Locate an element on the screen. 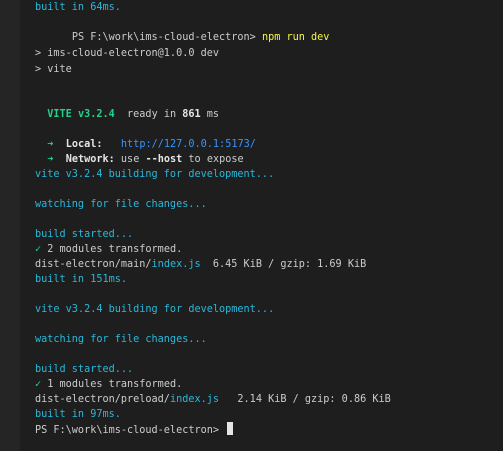  file-name-2: index.js is located at coordinates (194, 399).